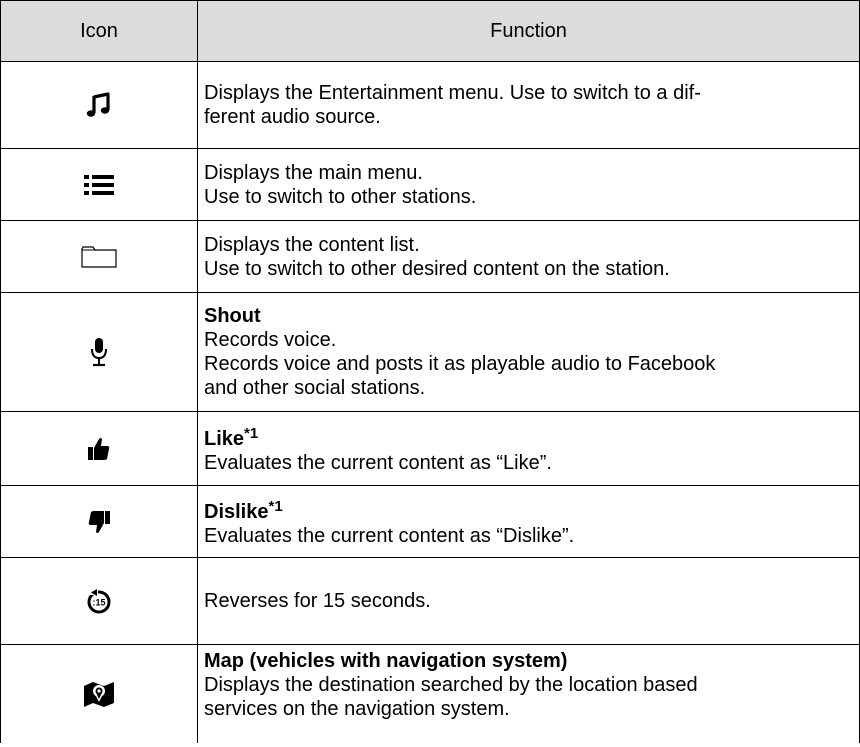 The image size is (860, 747). I want to click on description-line: Use to switch to other stations., so click(340, 196).